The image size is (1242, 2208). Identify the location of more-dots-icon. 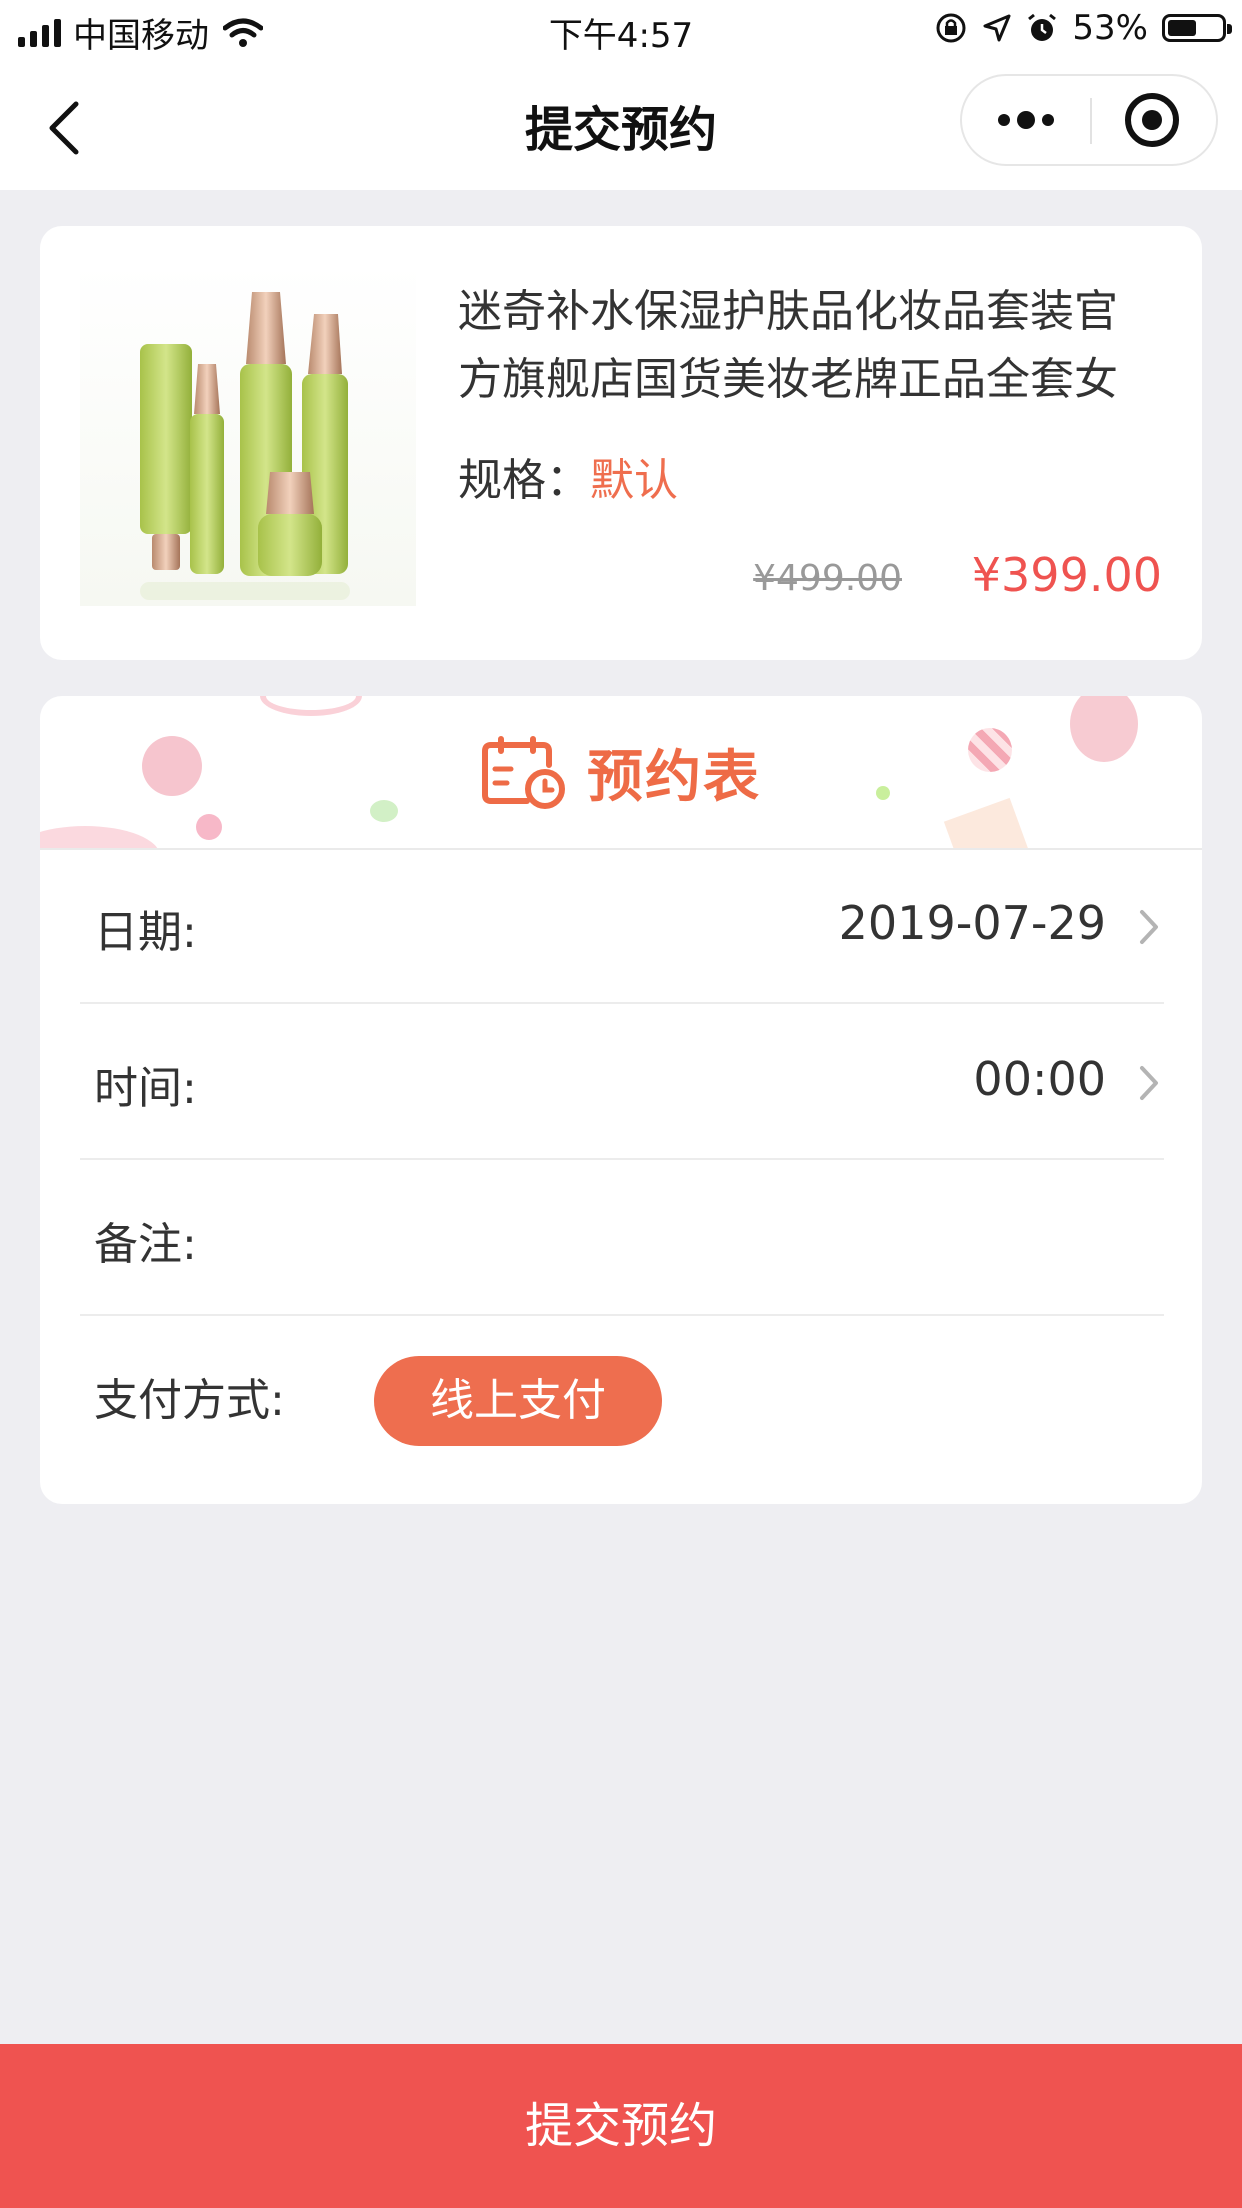
(1026, 120).